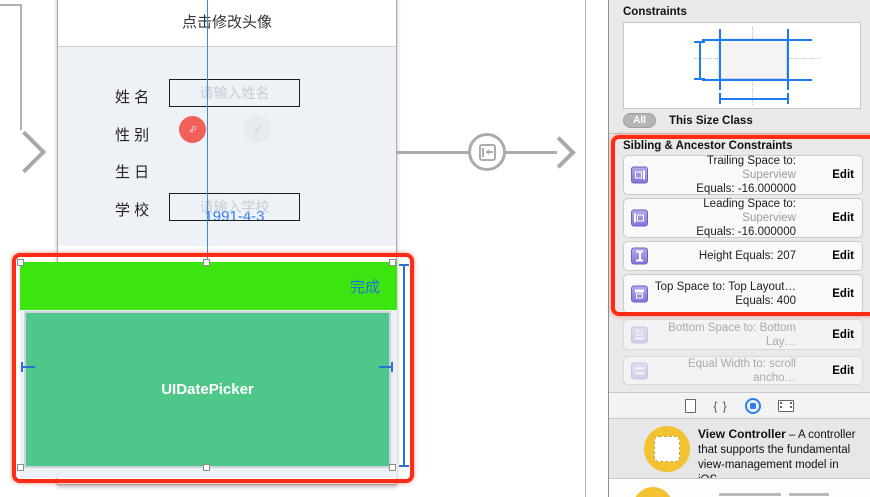  Describe the element at coordinates (21, 67) in the screenshot. I see `incoming-segue-line` at that location.